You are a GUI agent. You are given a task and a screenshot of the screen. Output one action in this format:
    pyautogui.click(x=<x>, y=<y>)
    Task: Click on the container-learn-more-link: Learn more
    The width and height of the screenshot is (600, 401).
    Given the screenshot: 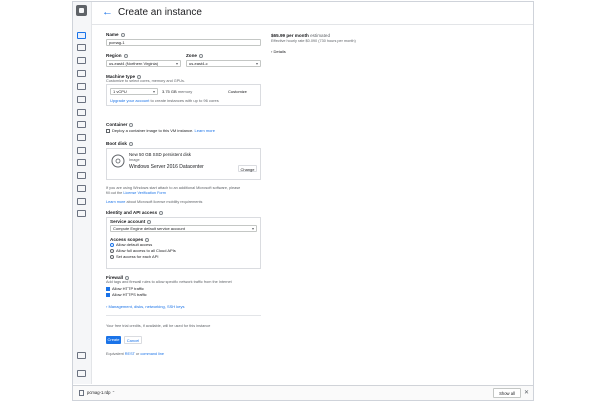 What is the action you would take?
    pyautogui.click(x=205, y=130)
    